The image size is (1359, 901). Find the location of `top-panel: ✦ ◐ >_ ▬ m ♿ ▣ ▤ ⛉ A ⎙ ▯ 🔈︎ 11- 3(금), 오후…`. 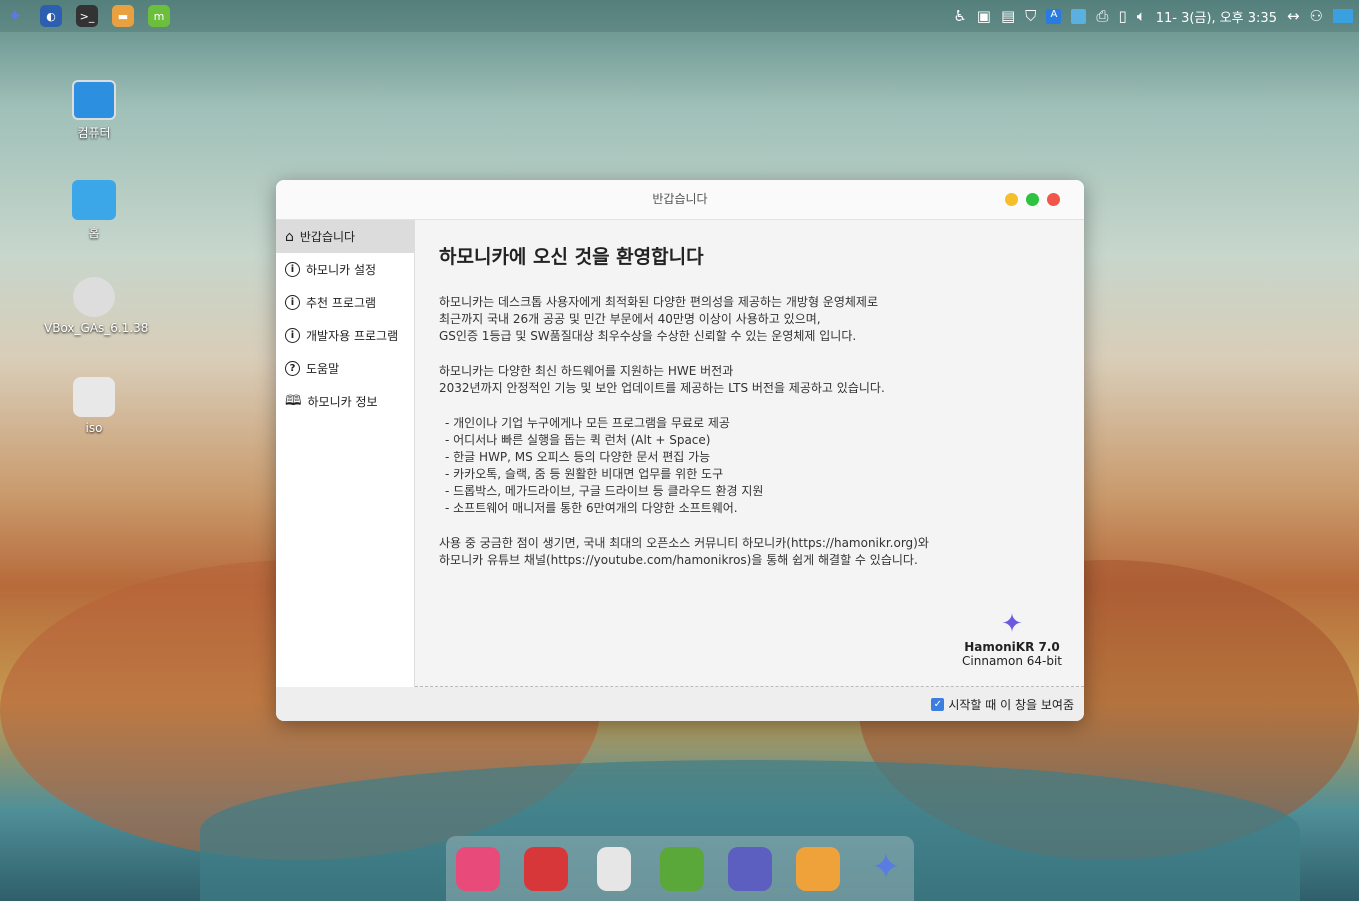

top-panel: ✦ ◐ >_ ▬ m ♿ ▣ ▤ ⛉ A ⎙ ▯ 🔈︎ 11- 3(금), 오후… is located at coordinates (679, 16).